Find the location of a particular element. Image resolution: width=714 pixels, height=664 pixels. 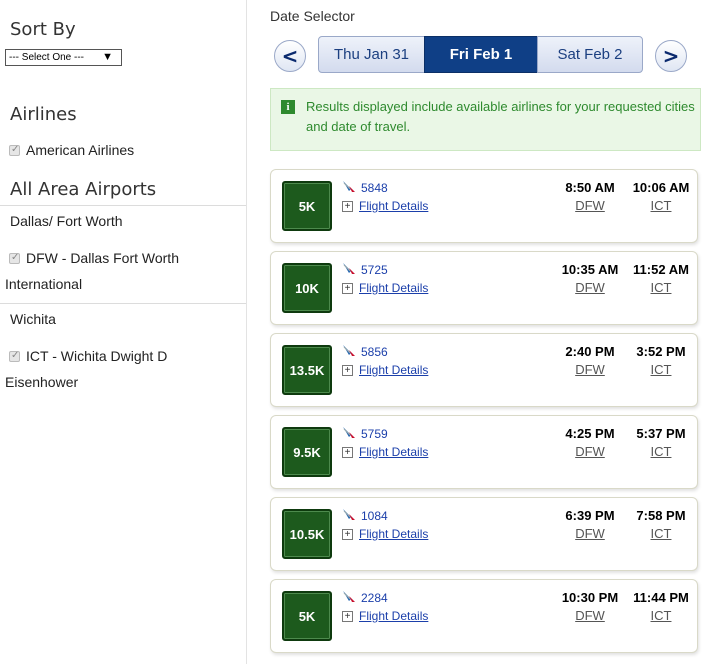

departure-time: 2:40 PM is located at coordinates (590, 351).